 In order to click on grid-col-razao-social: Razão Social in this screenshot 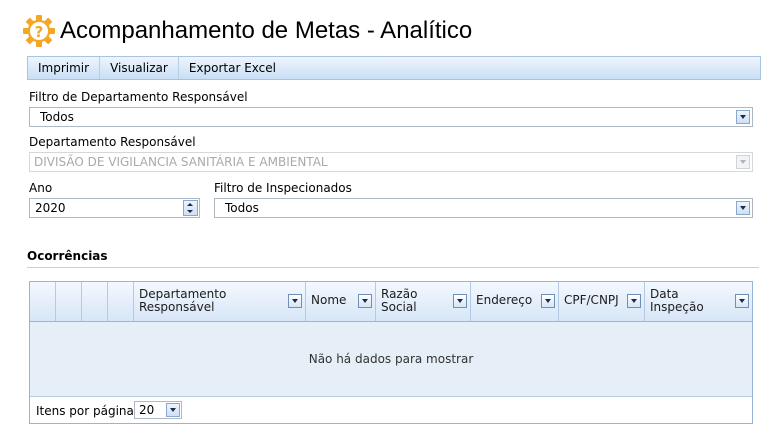, I will do `click(423, 301)`.